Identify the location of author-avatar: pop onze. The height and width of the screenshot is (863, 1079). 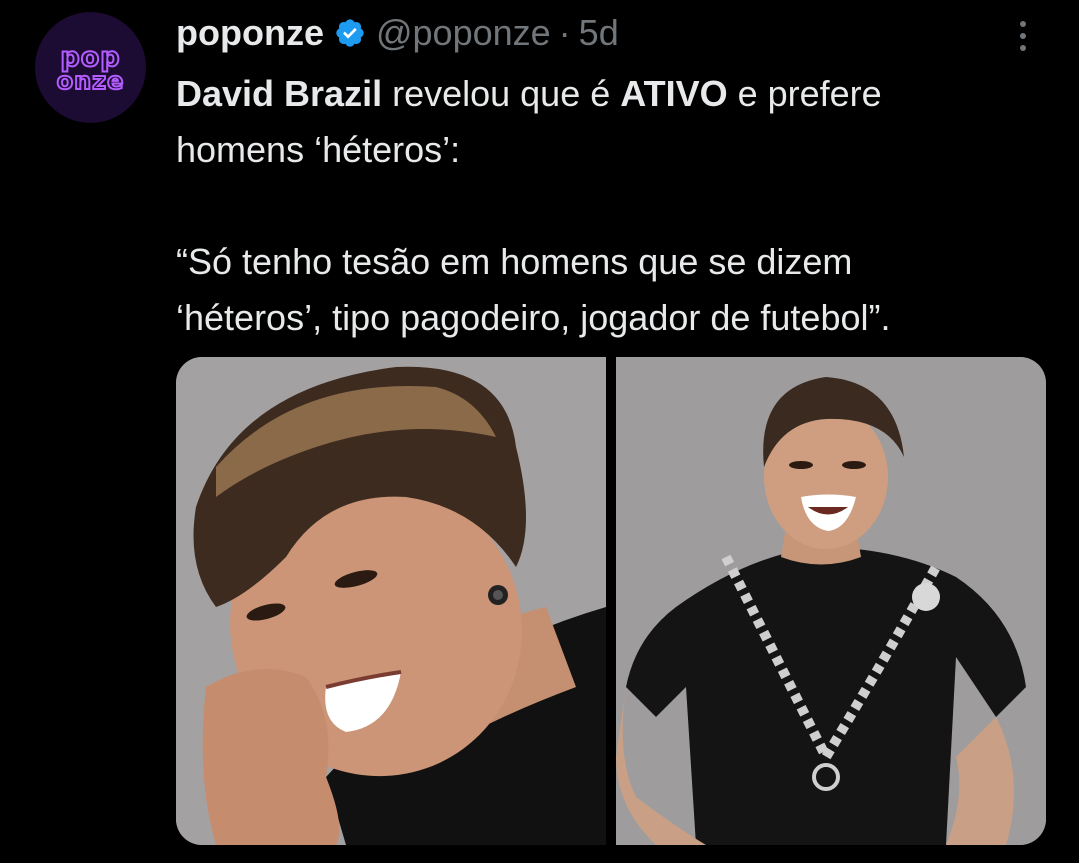
(90, 67).